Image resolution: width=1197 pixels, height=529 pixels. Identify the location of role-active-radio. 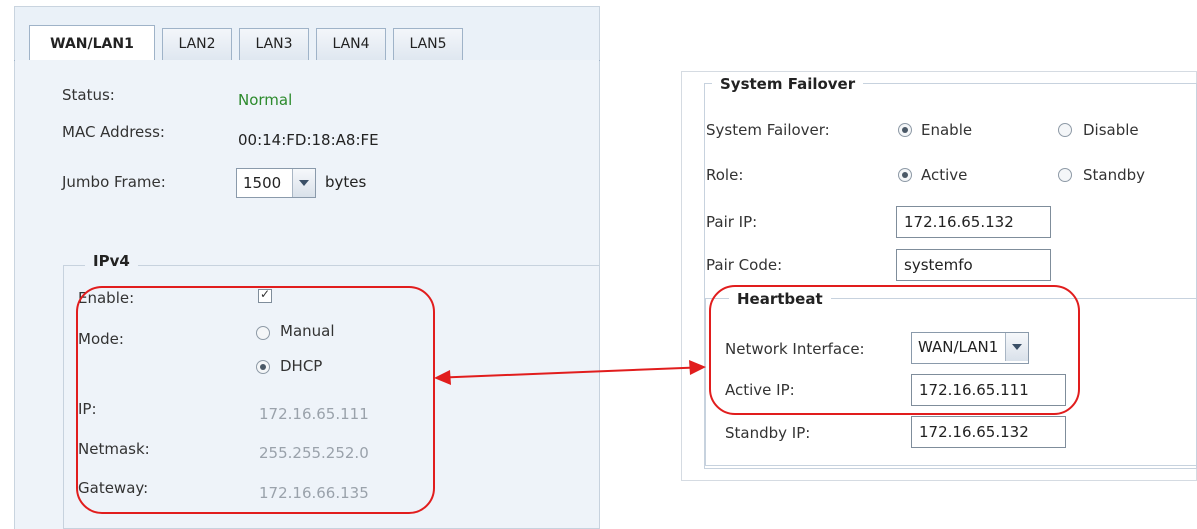
(905, 175).